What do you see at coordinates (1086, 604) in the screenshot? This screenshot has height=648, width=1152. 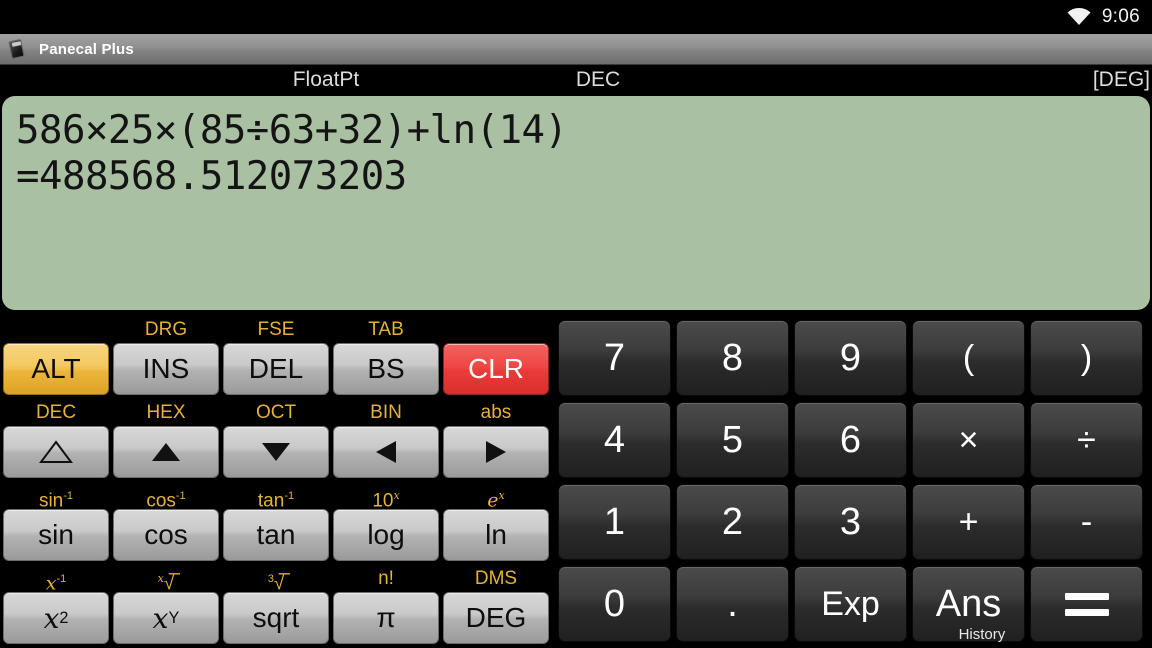 I see `numpad-key-=` at bounding box center [1086, 604].